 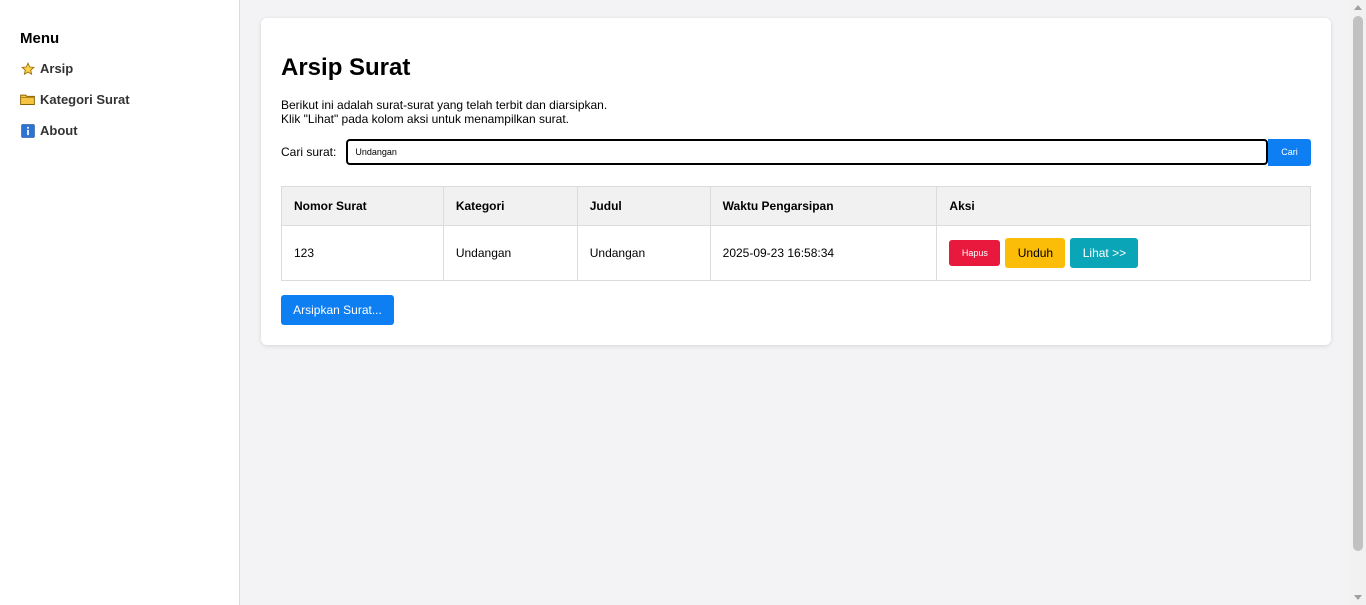 What do you see at coordinates (975, 253) in the screenshot?
I see `delete-button: Hapus` at bounding box center [975, 253].